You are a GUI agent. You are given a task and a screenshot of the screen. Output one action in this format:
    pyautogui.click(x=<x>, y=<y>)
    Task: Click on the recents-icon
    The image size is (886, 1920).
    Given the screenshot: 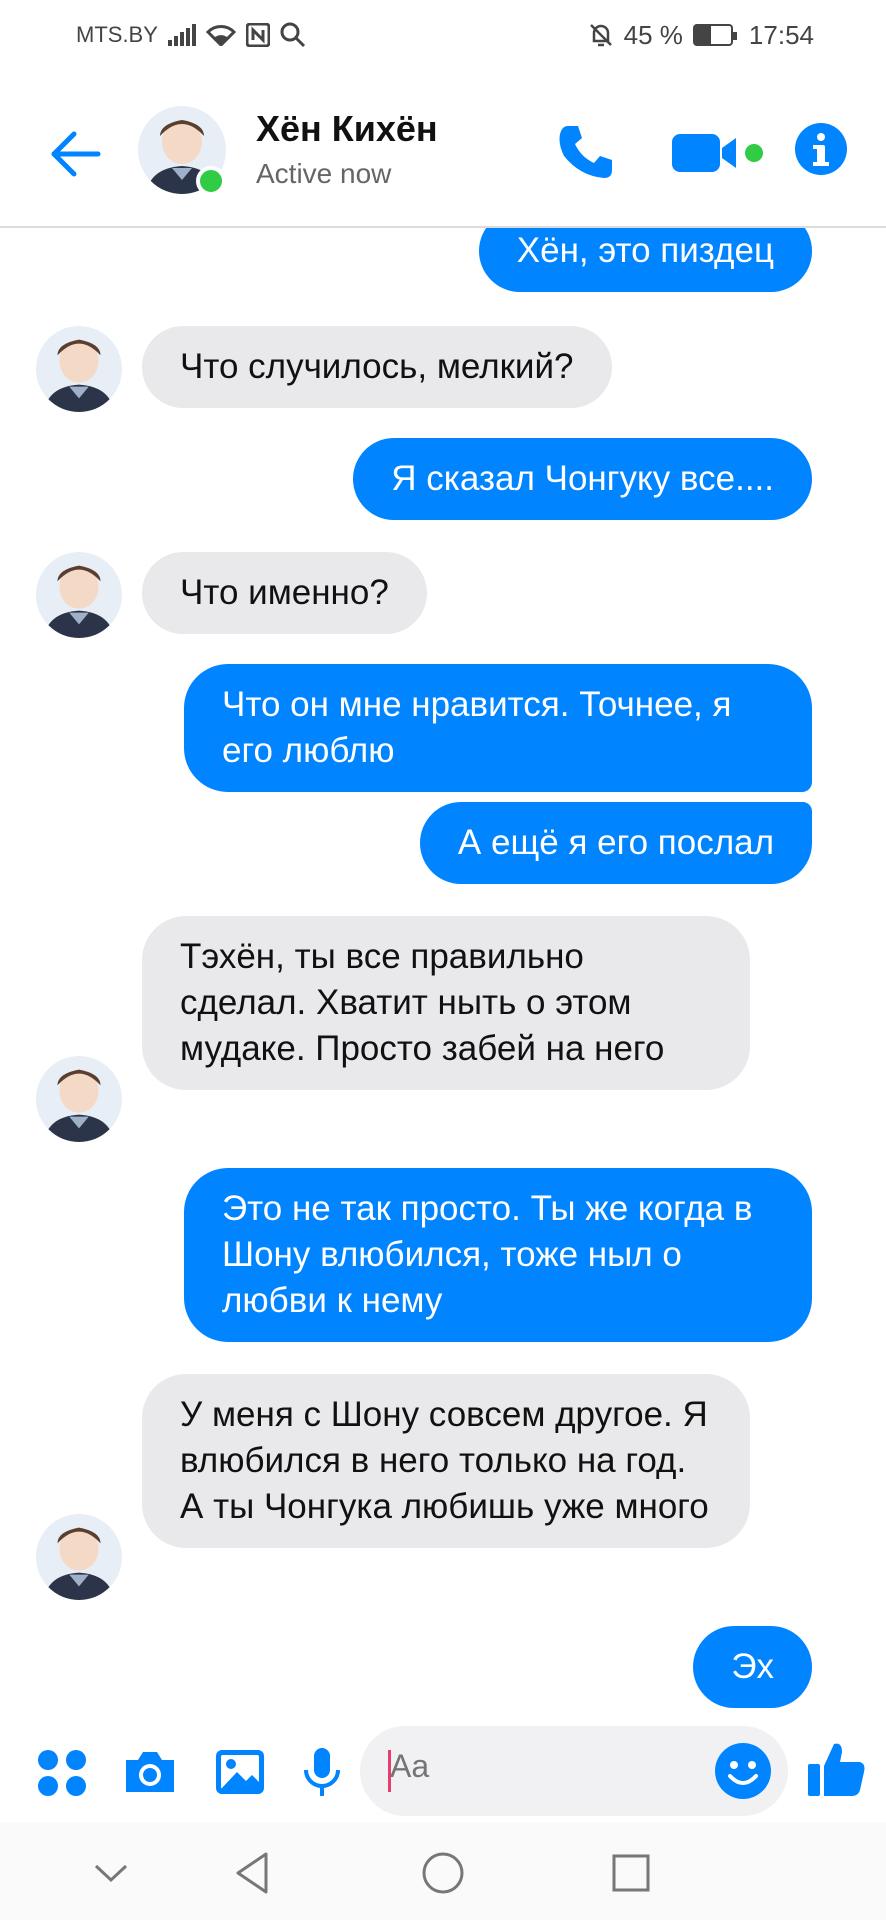 What is the action you would take?
    pyautogui.click(x=631, y=1873)
    